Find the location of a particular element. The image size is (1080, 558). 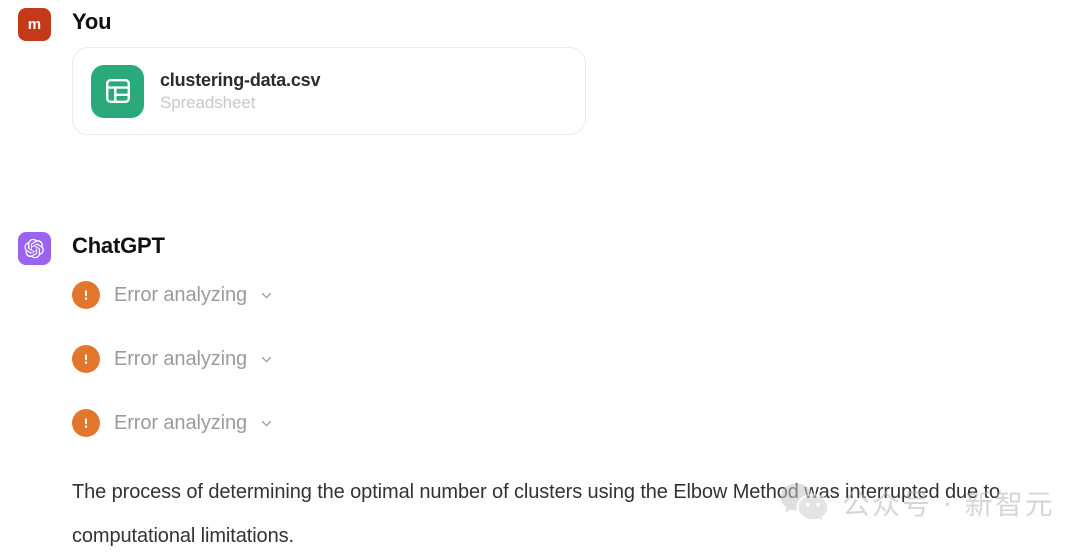

file-attachment-card: clustering-data.csv Spreadsheet is located at coordinates (329, 91).